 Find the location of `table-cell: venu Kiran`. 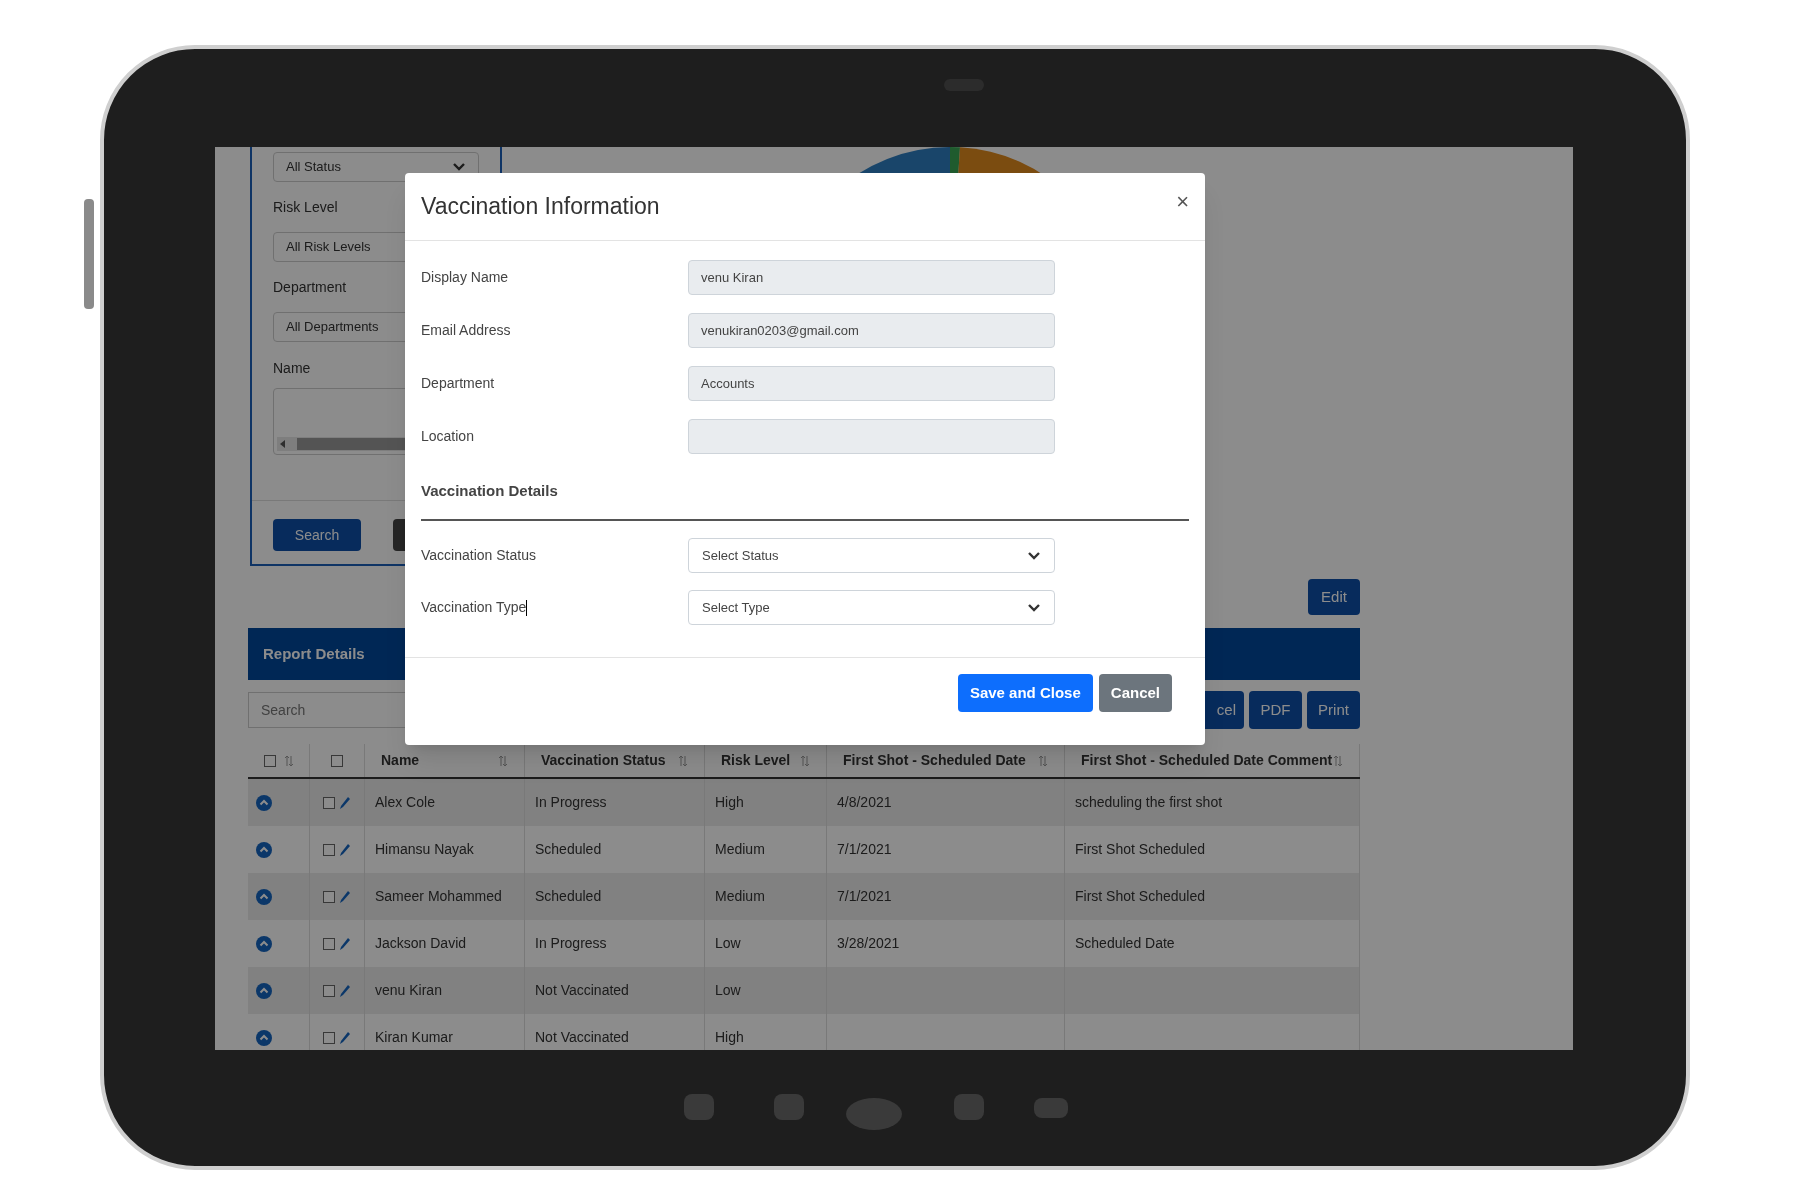

table-cell: venu Kiran is located at coordinates (408, 990).